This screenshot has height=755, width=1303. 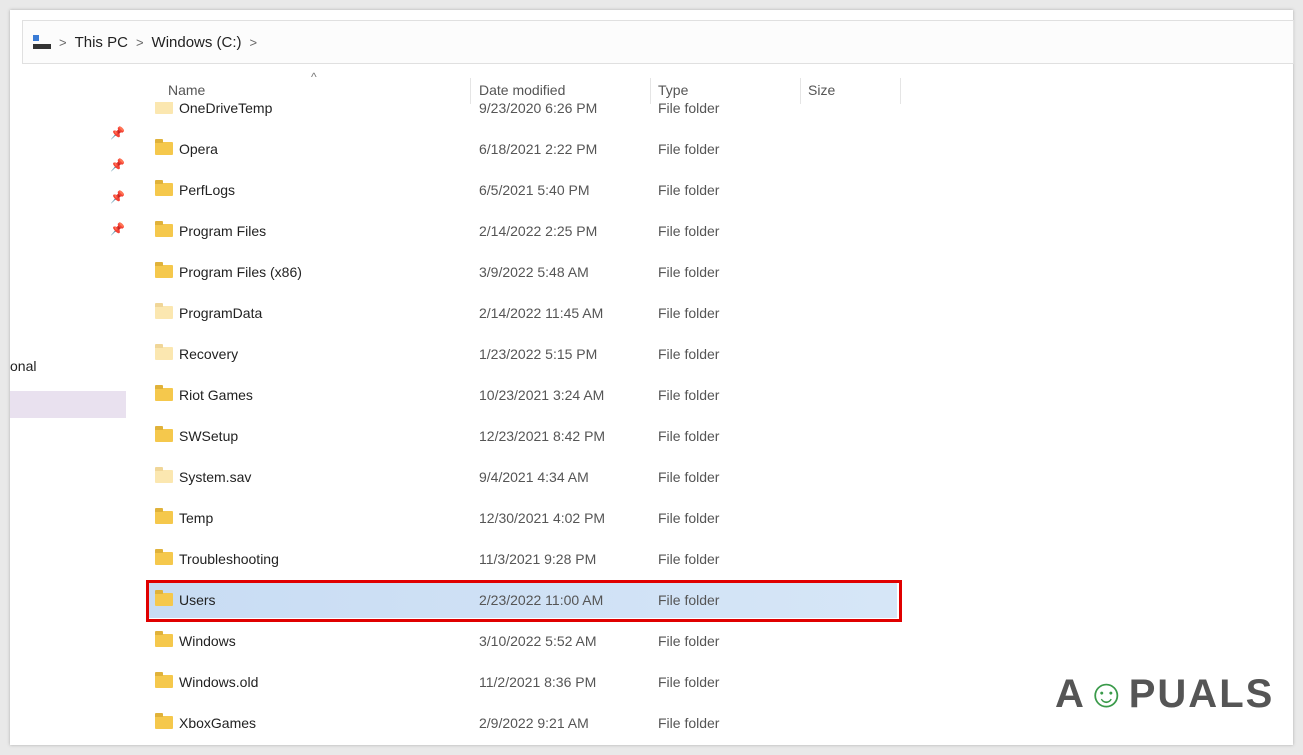 I want to click on file-name: XboxGames, so click(x=218, y=723).